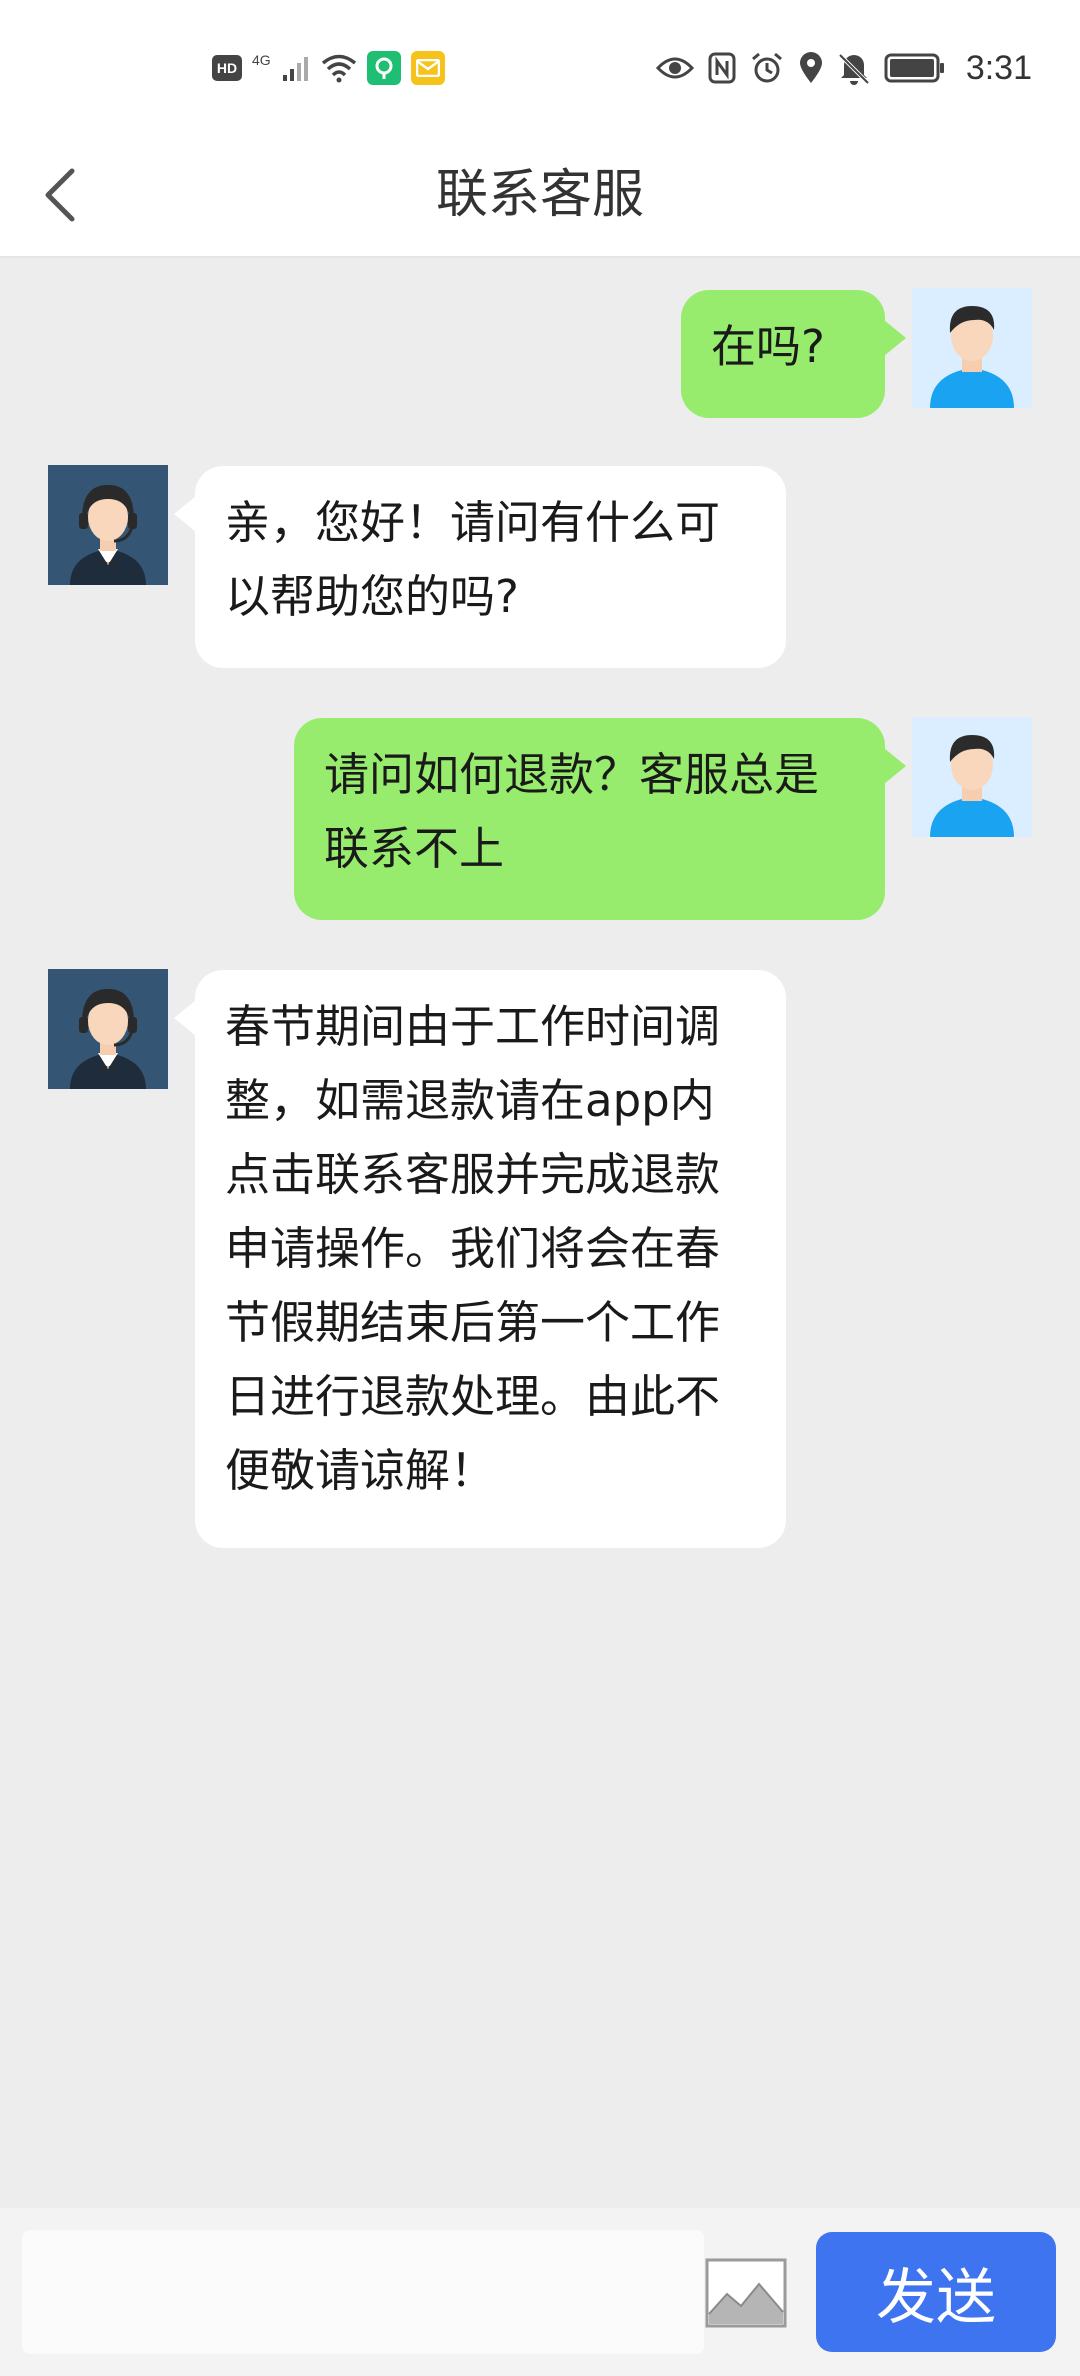  What do you see at coordinates (998, 67) in the screenshot?
I see `status-time: 3:31` at bounding box center [998, 67].